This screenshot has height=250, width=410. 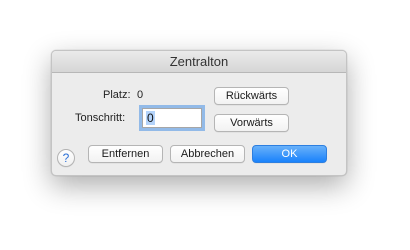 I want to click on platz-value: 0, so click(x=140, y=95).